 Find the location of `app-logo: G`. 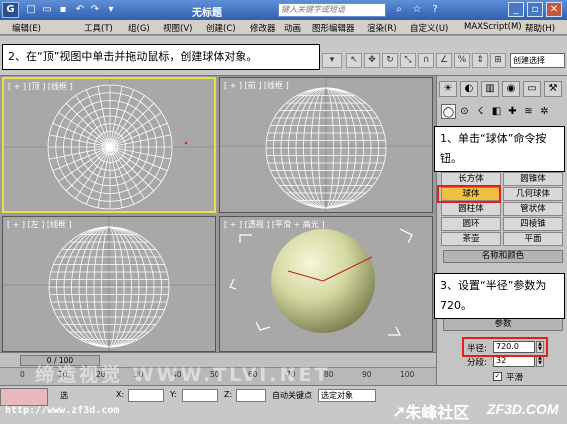

app-logo: G is located at coordinates (10, 10).